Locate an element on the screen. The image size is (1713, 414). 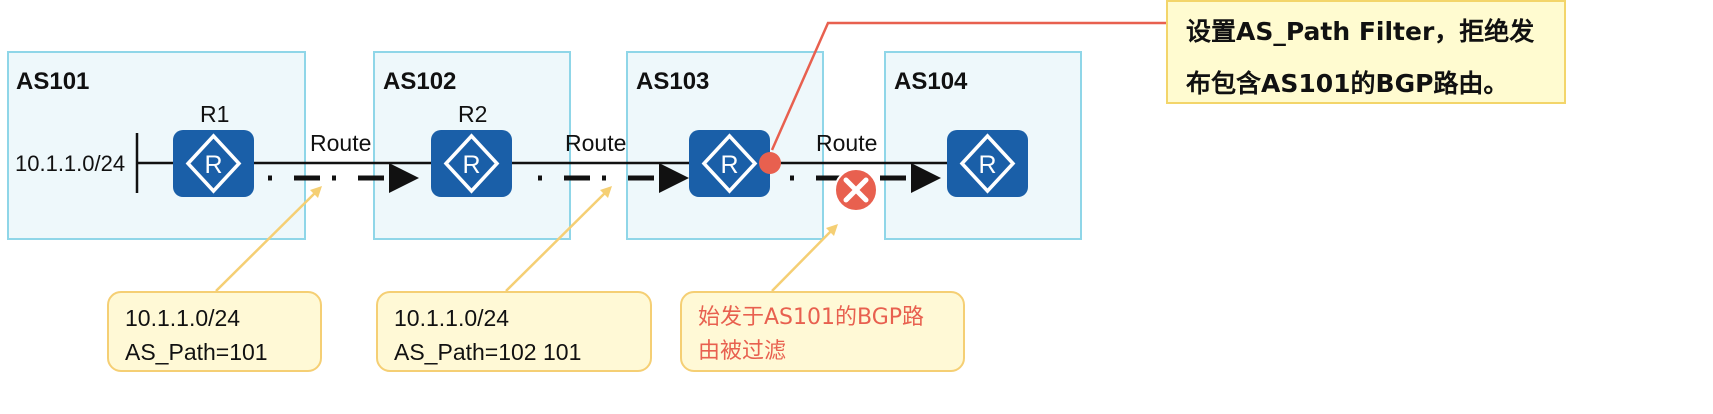
route-label-2: Route is located at coordinates (595, 143).